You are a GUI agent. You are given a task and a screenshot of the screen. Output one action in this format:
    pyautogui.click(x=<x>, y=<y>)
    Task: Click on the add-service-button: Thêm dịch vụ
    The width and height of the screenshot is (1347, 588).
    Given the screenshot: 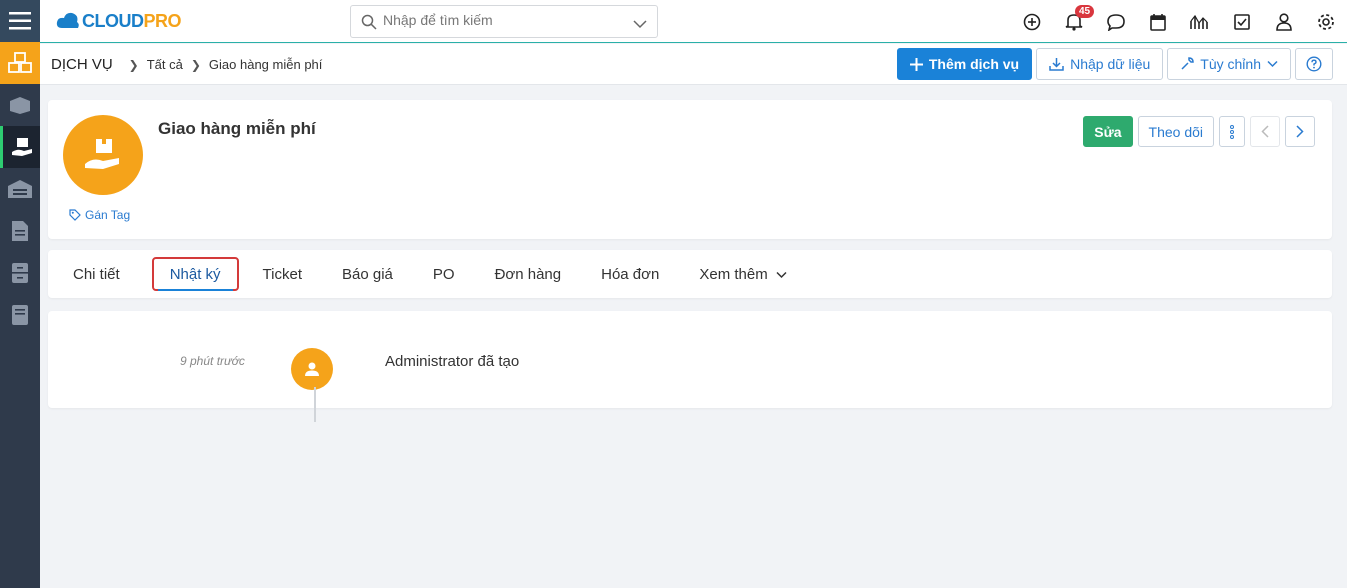 What is the action you would take?
    pyautogui.click(x=964, y=64)
    